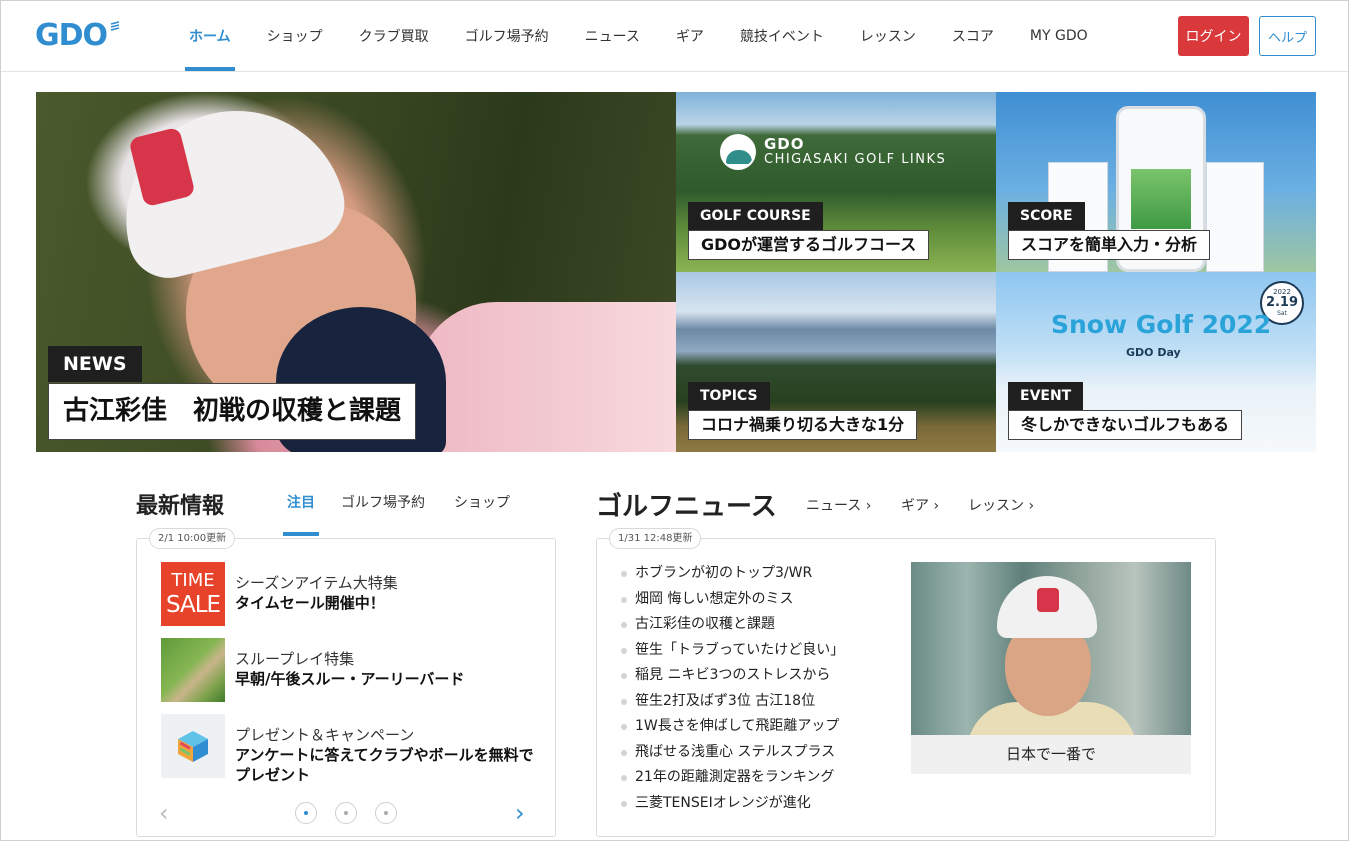  Describe the element at coordinates (754, 804) in the screenshot. I see `news-headline: 三菱TENSEIオレンジが進化` at that location.